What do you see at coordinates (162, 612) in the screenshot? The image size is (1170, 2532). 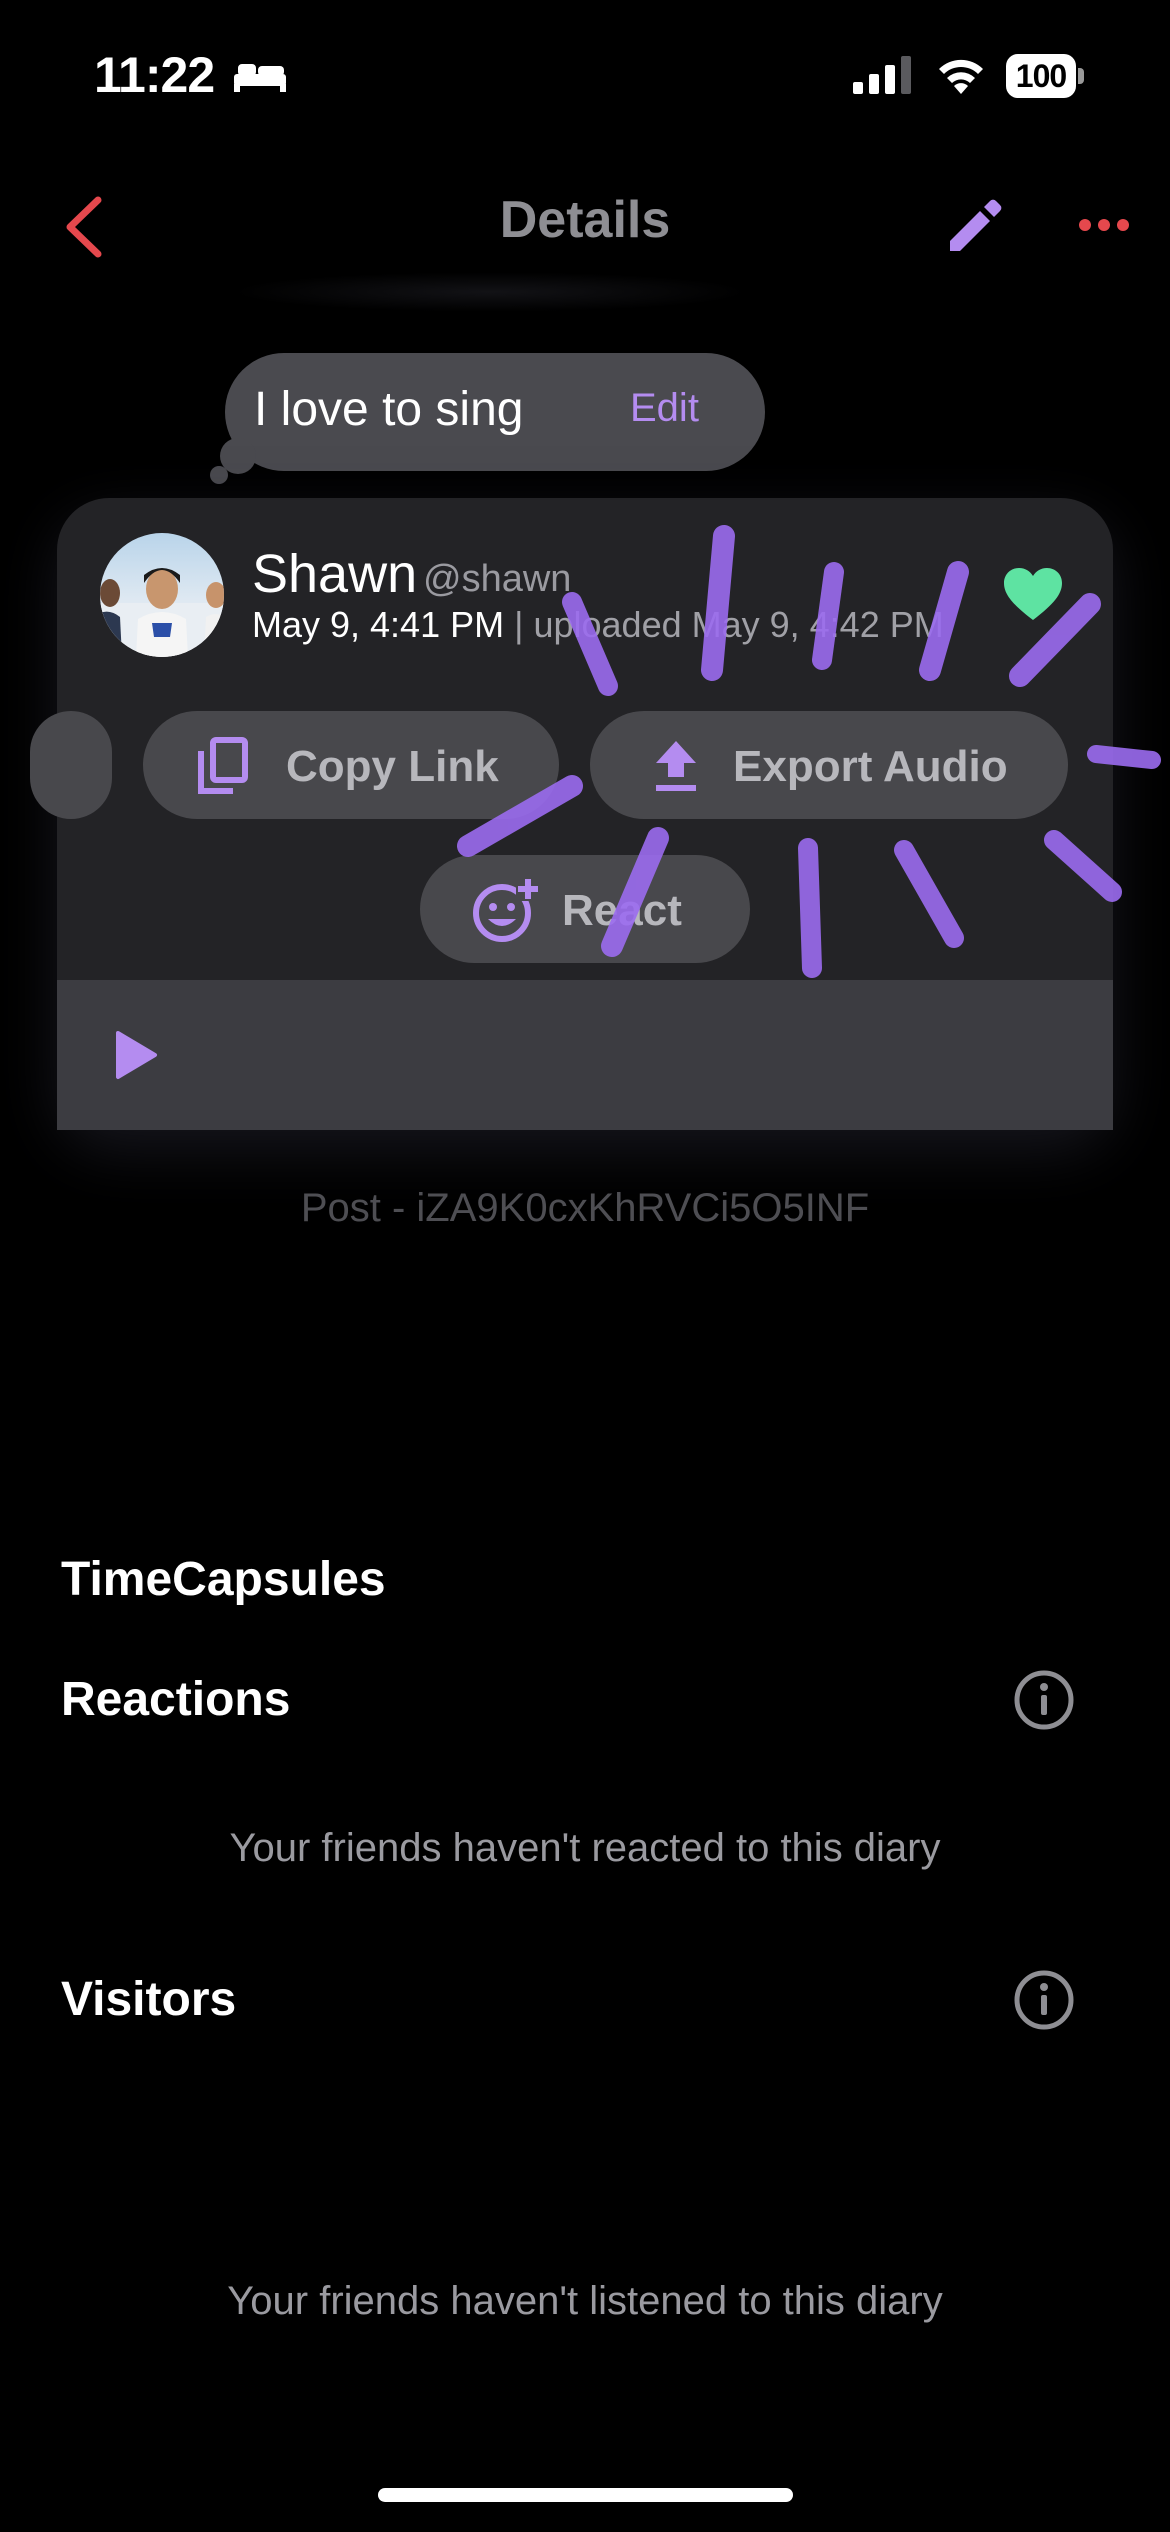 I see `avatar-photo` at bounding box center [162, 612].